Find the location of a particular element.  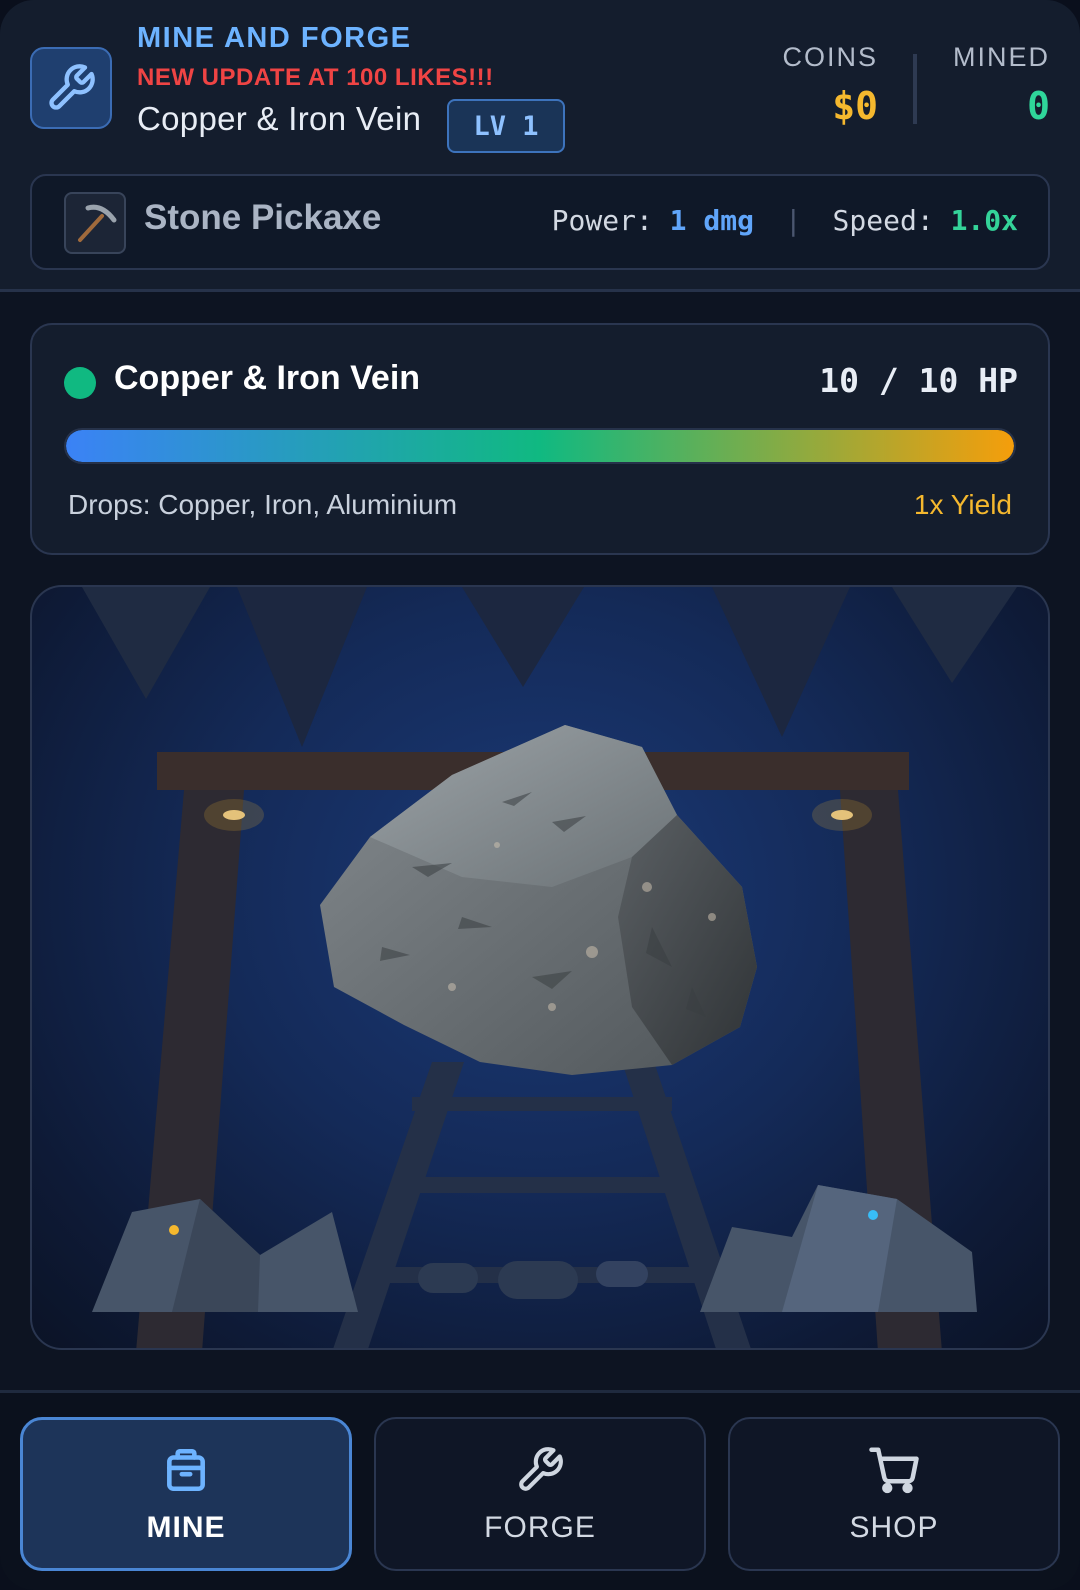

nav-mine-button: MINE is located at coordinates (186, 1494).